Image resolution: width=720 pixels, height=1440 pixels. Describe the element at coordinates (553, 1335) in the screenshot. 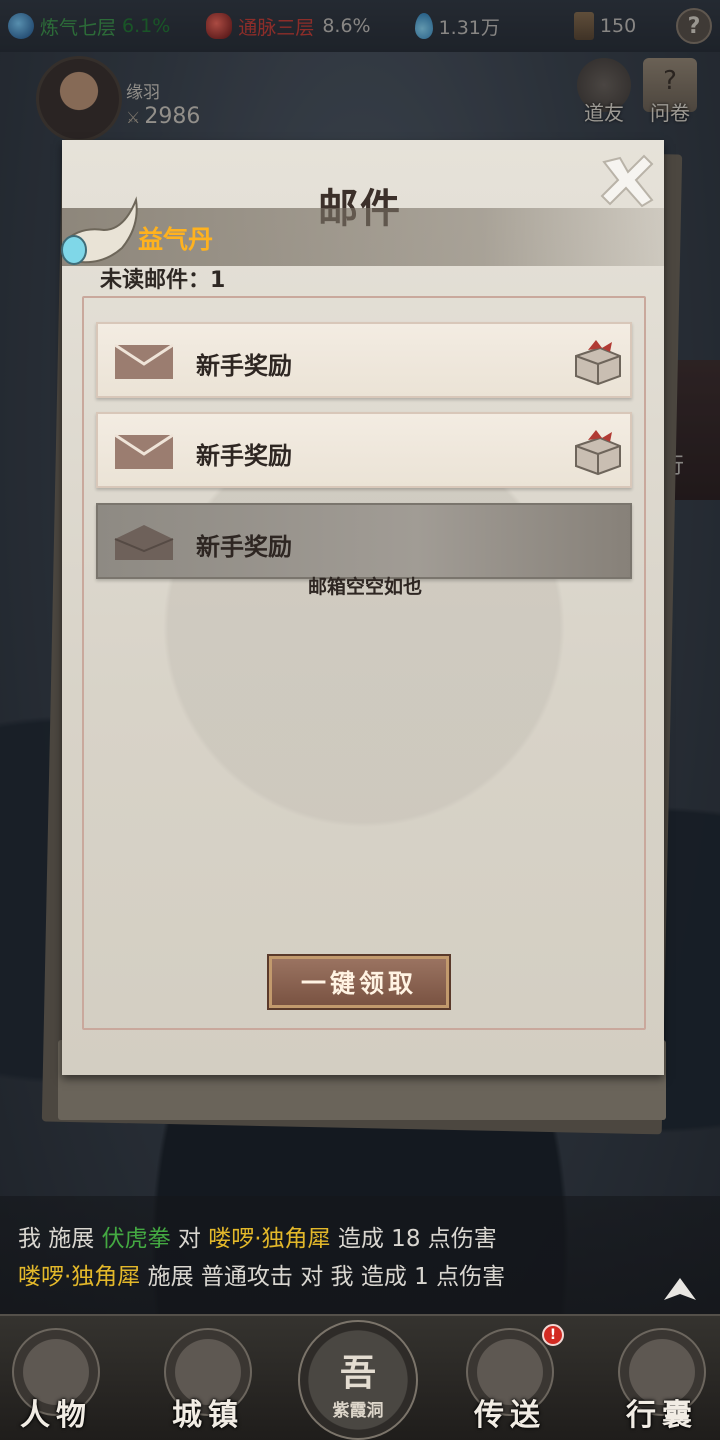

I see `notification-badge: !` at that location.